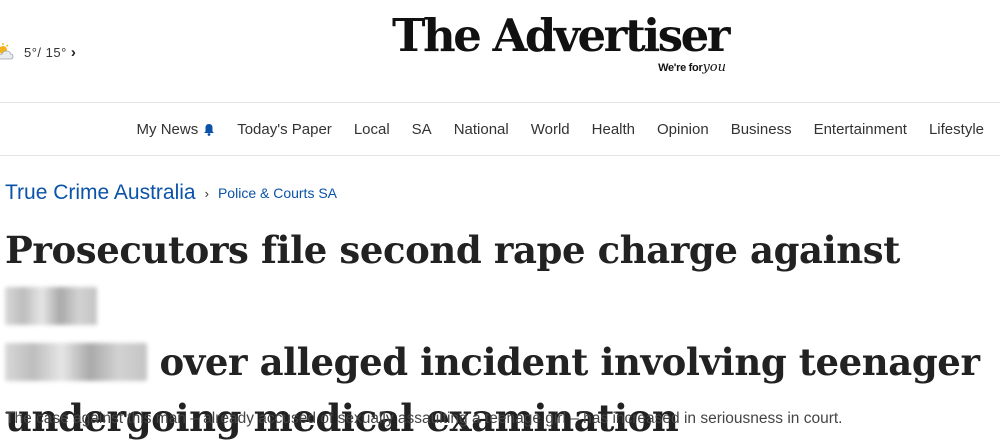  What do you see at coordinates (714, 67) in the screenshot?
I see `tagline-script: you` at bounding box center [714, 67].